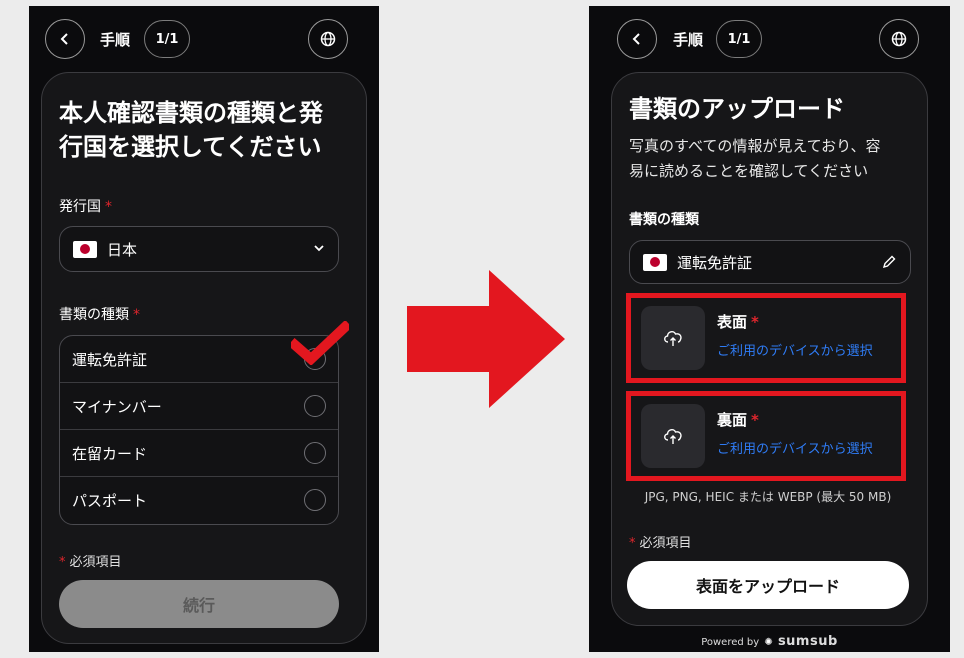  What do you see at coordinates (199, 453) in the screenshot?
I see `option-residence-card: 在留カード` at bounding box center [199, 453].